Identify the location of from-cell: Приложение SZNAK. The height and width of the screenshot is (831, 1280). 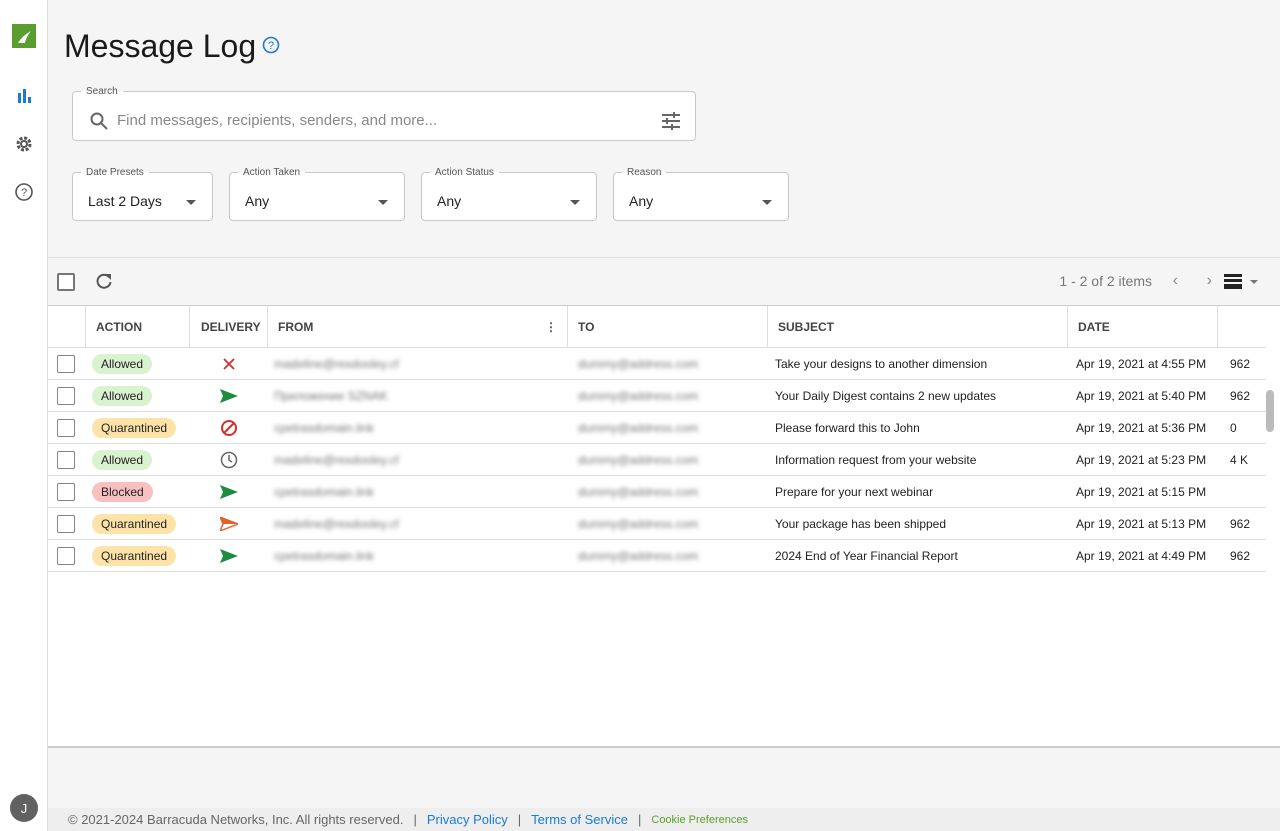
(331, 395).